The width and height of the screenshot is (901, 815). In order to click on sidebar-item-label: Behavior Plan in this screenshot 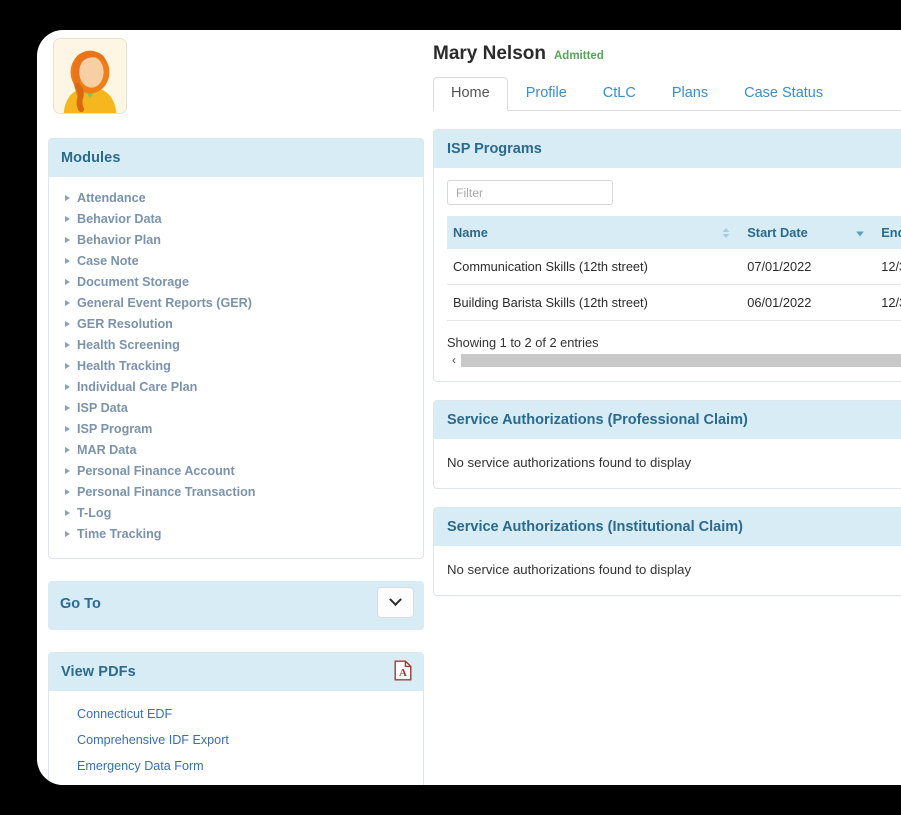, I will do `click(119, 239)`.